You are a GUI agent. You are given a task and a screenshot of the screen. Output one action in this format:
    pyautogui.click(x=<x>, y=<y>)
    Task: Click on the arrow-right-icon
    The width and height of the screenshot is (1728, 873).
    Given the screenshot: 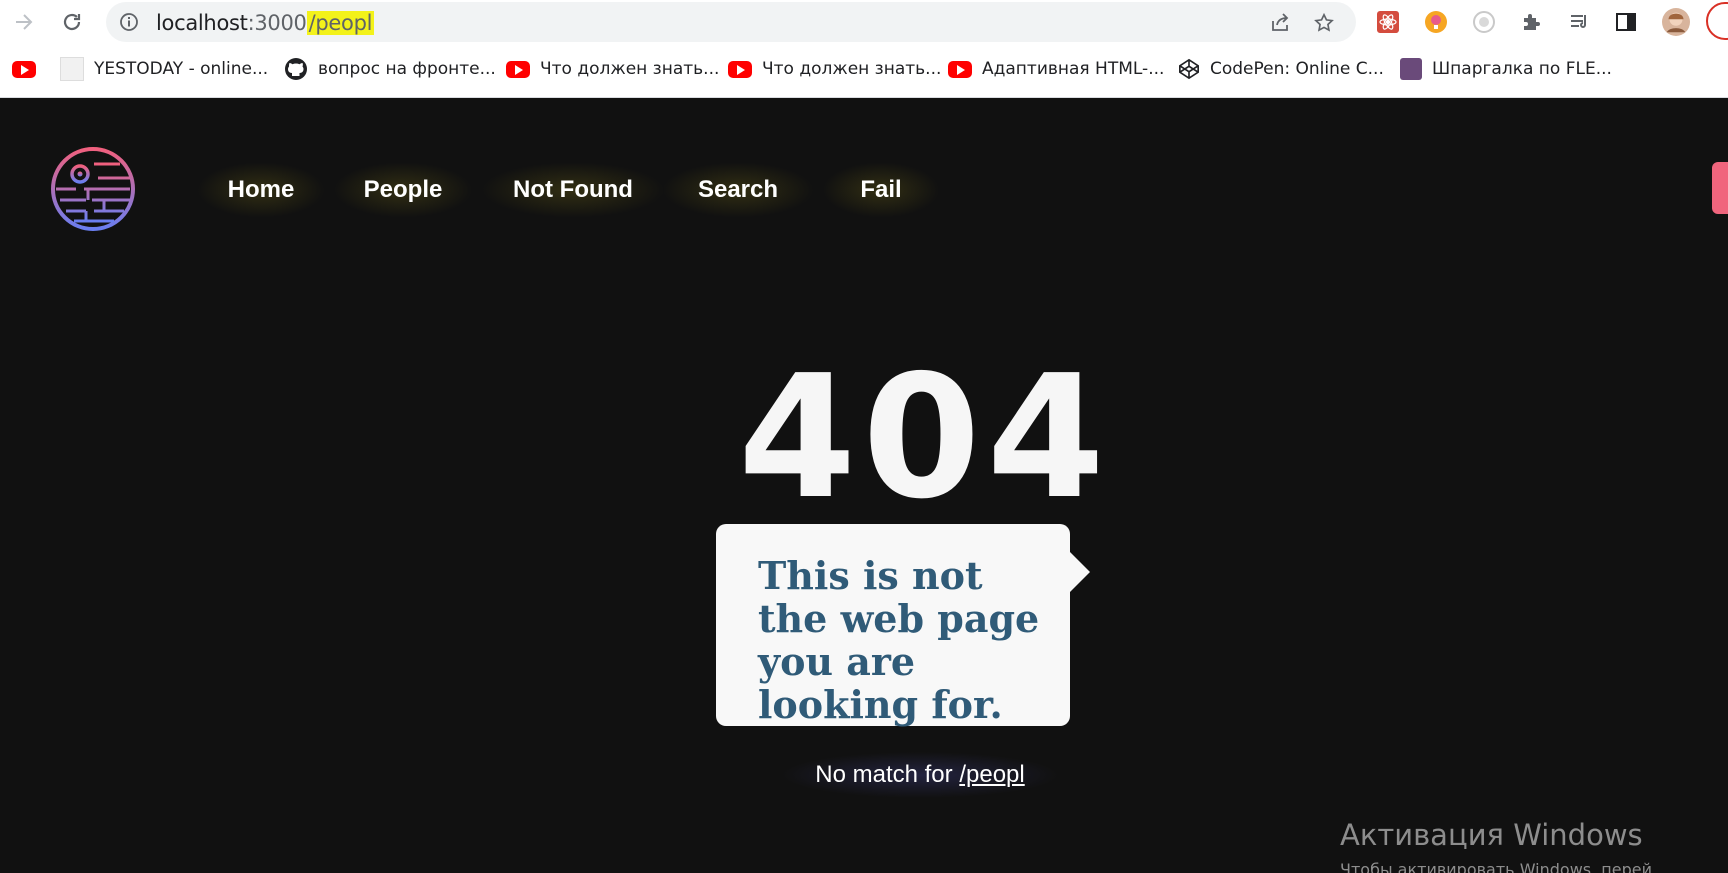 What is the action you would take?
    pyautogui.click(x=24, y=22)
    